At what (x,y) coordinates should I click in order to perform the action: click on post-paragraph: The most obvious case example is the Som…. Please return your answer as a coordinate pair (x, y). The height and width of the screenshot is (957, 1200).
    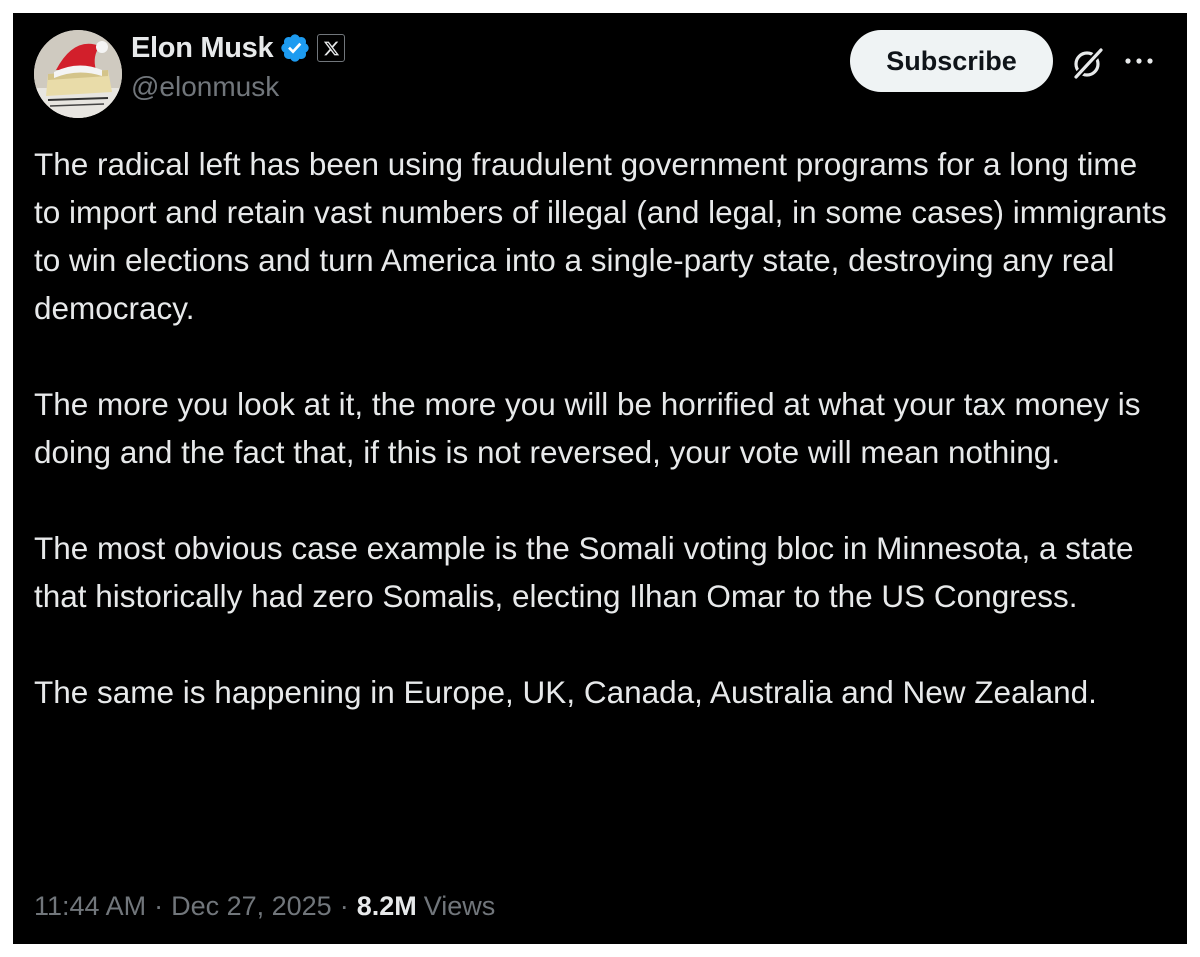
    Looking at the image, I should click on (584, 572).